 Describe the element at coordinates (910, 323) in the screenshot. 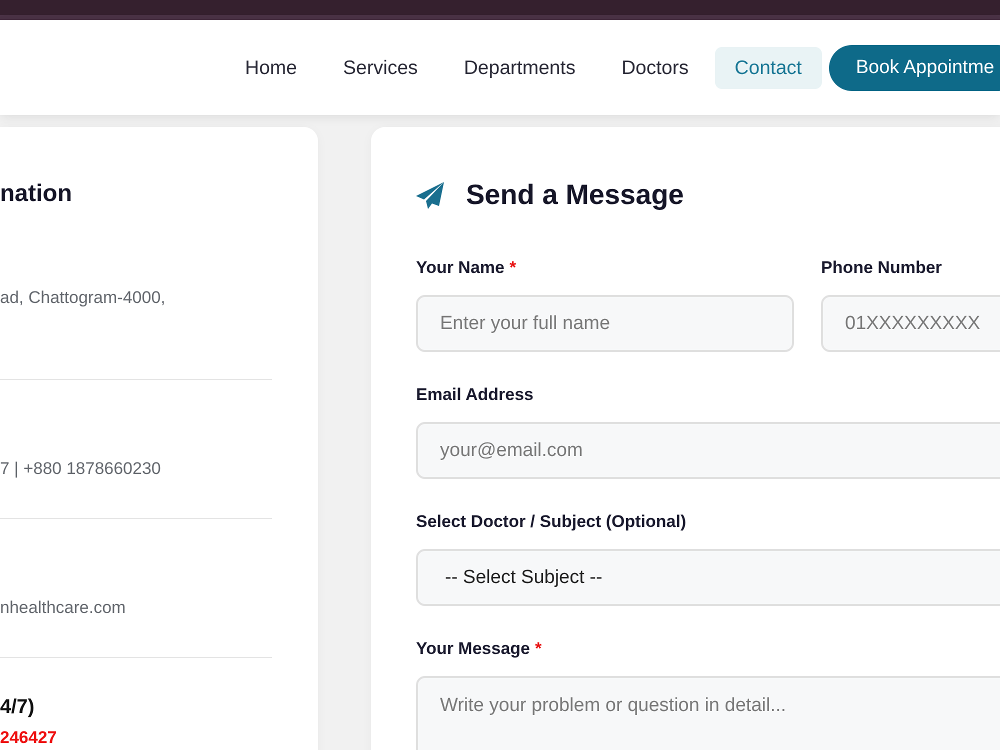

I see `input-field: 01XXXXXXXXX` at that location.